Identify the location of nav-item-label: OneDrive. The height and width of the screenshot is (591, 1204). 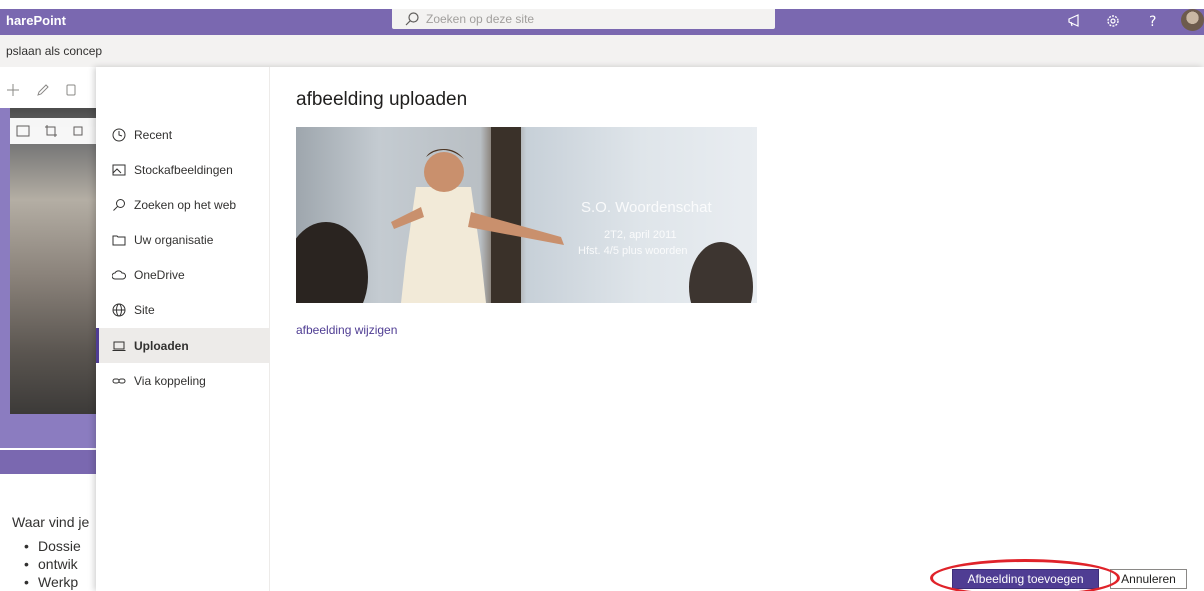
(159, 274).